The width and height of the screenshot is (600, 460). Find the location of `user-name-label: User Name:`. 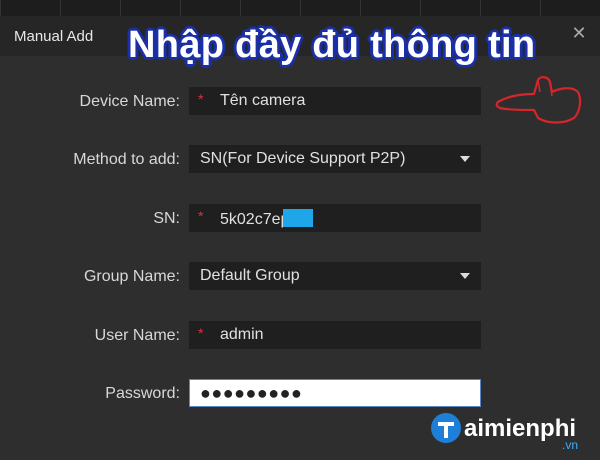

user-name-label: User Name: is located at coordinates (137, 335).